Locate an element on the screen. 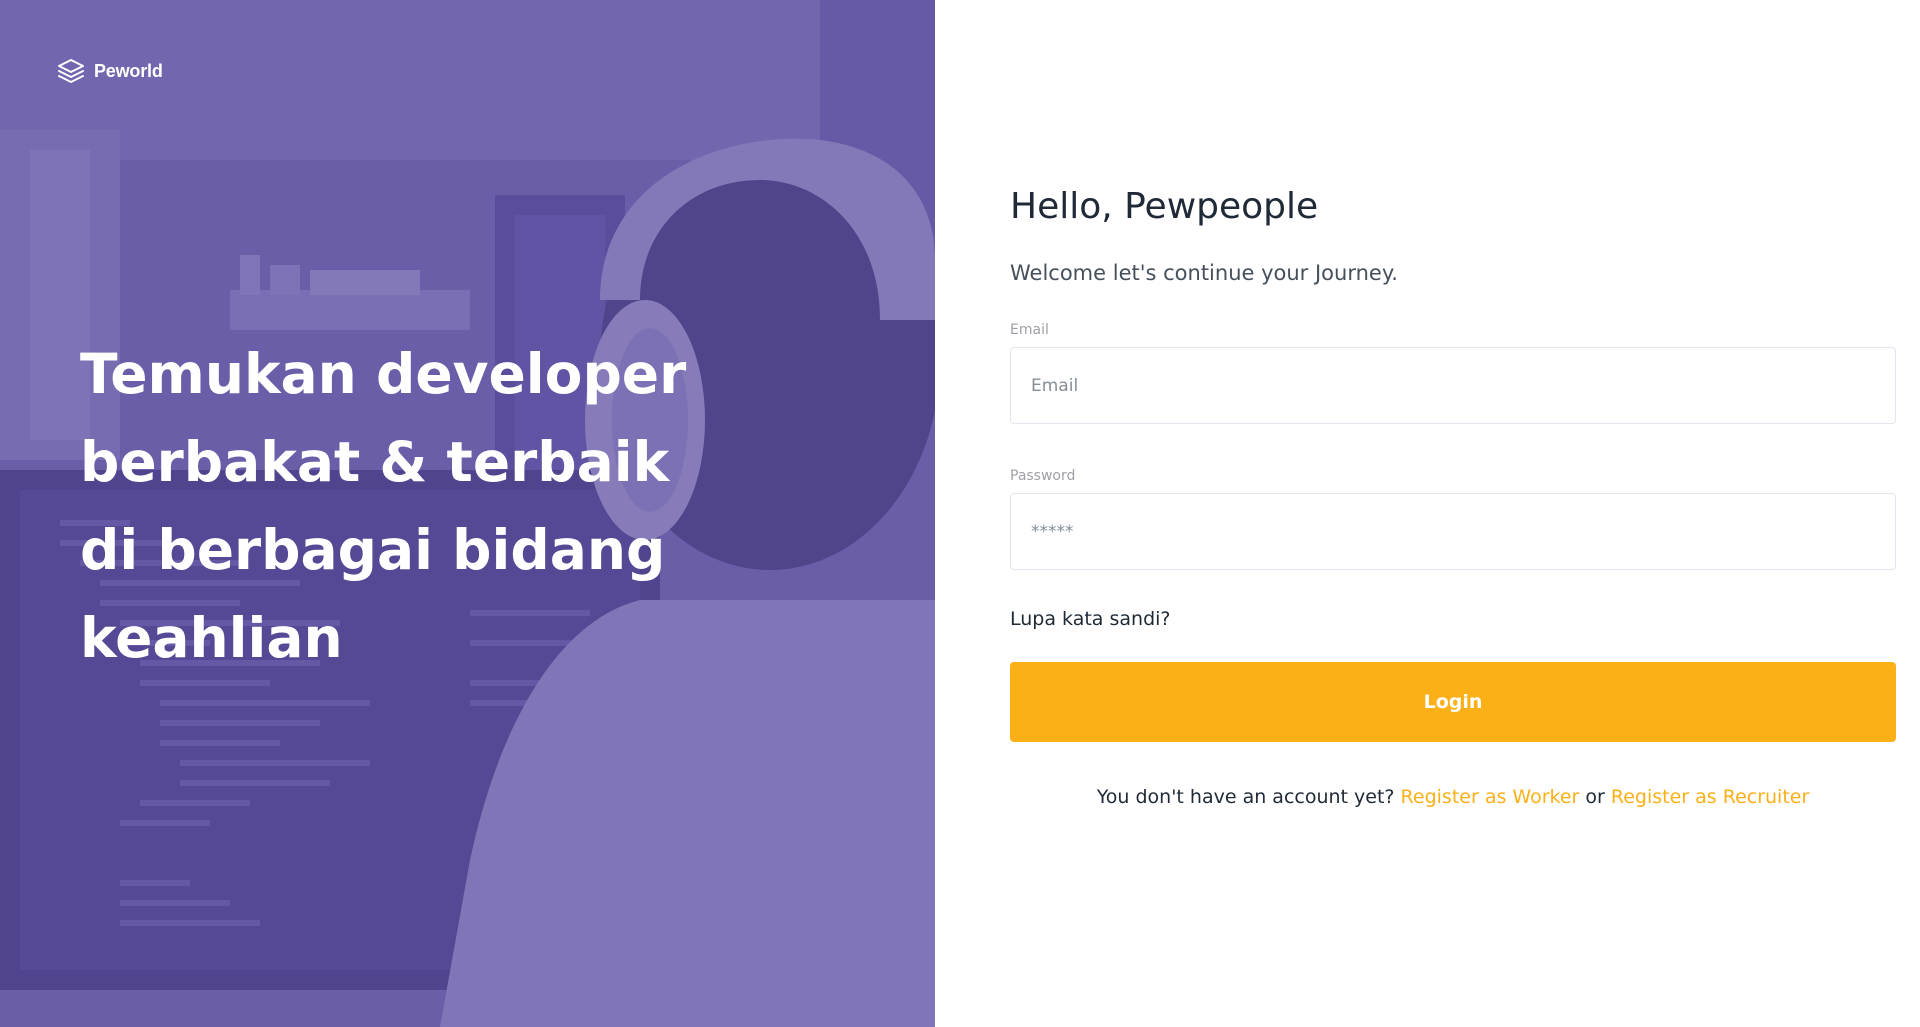 The width and height of the screenshot is (1920, 1027). email-field-group: Email is located at coordinates (1453, 373).